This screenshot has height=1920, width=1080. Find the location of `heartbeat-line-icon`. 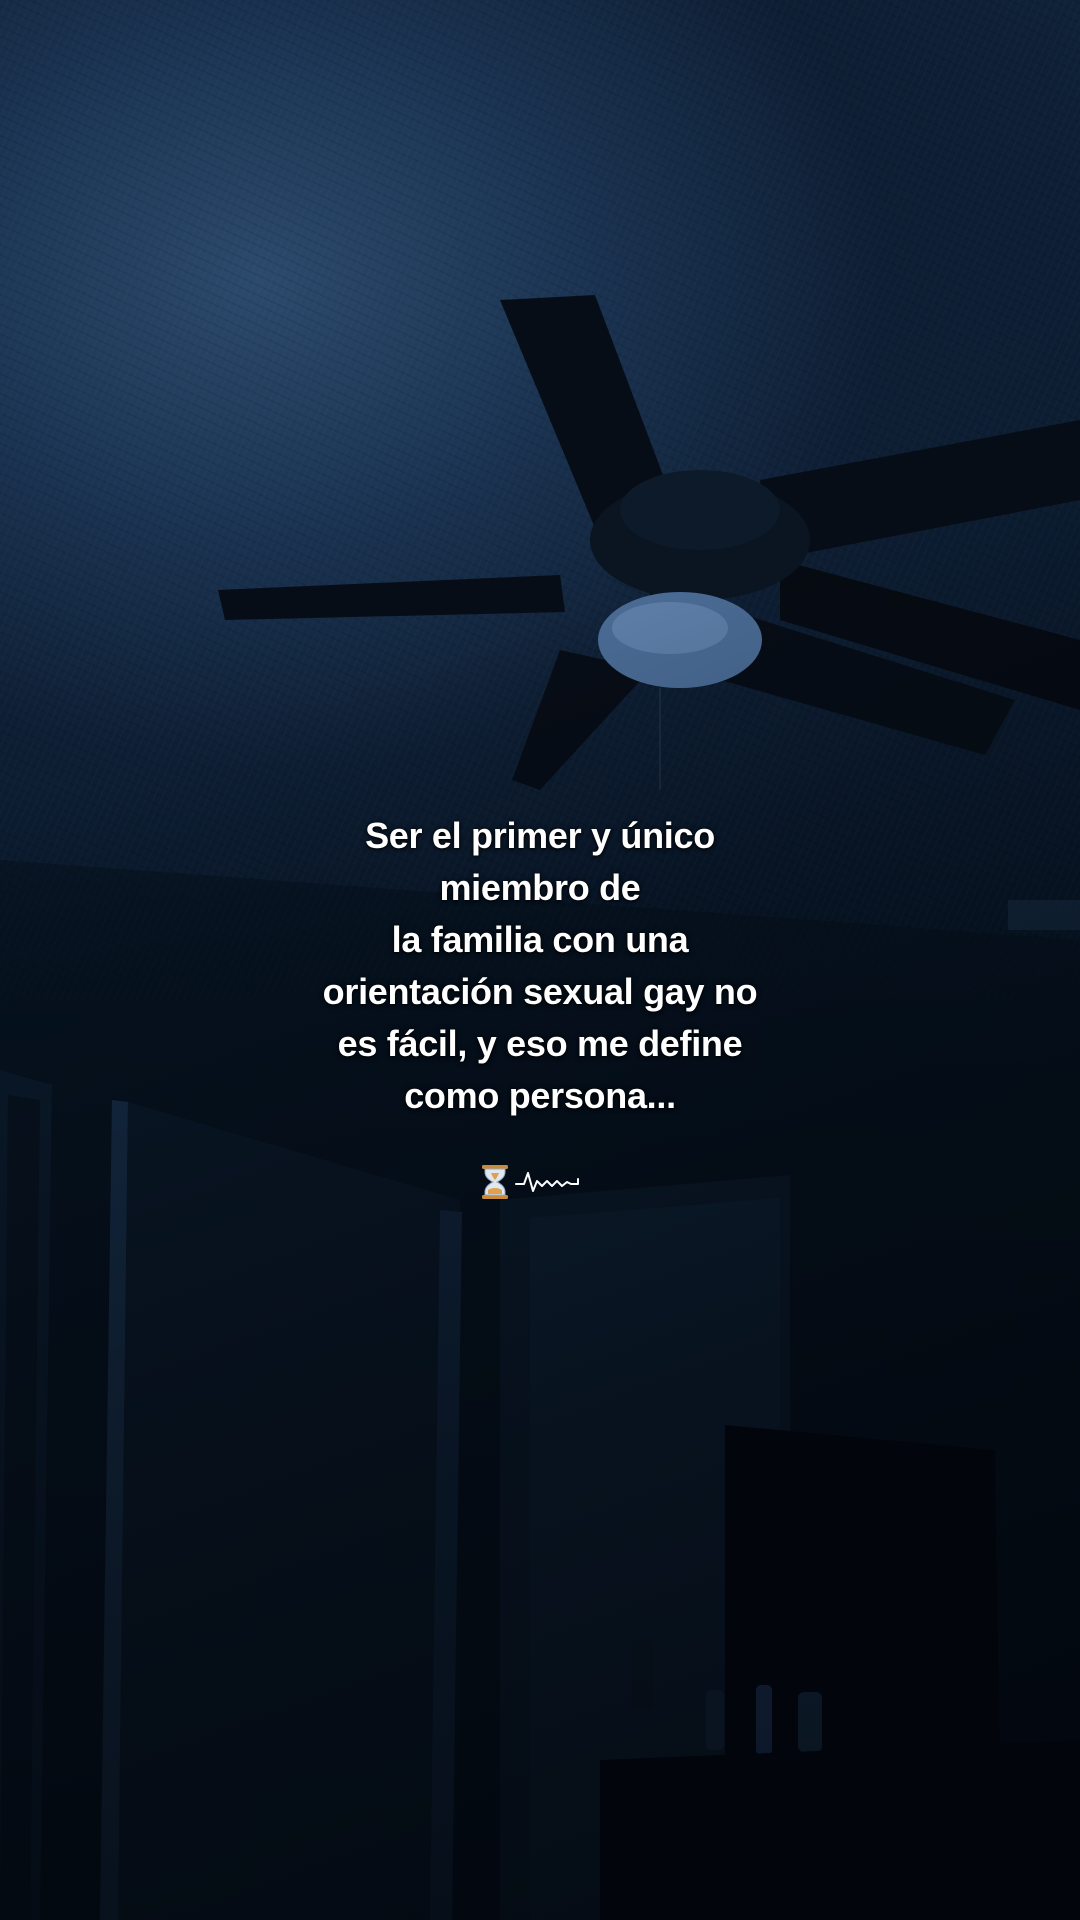

heartbeat-line-icon is located at coordinates (547, 1182).